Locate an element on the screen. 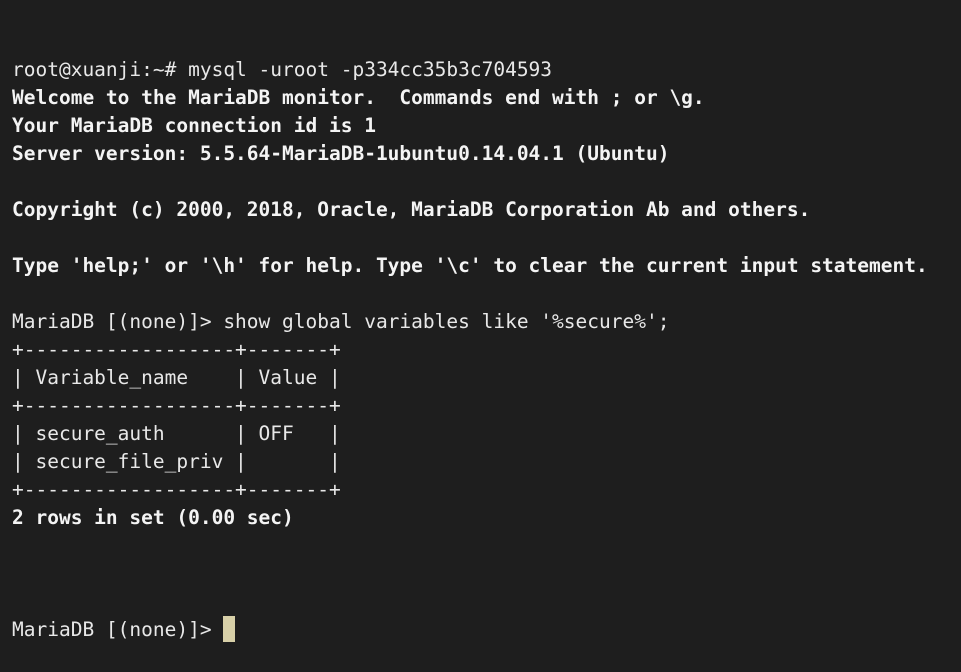  terminal-line: 2 rows in set (0.00 sec) is located at coordinates (153, 517).